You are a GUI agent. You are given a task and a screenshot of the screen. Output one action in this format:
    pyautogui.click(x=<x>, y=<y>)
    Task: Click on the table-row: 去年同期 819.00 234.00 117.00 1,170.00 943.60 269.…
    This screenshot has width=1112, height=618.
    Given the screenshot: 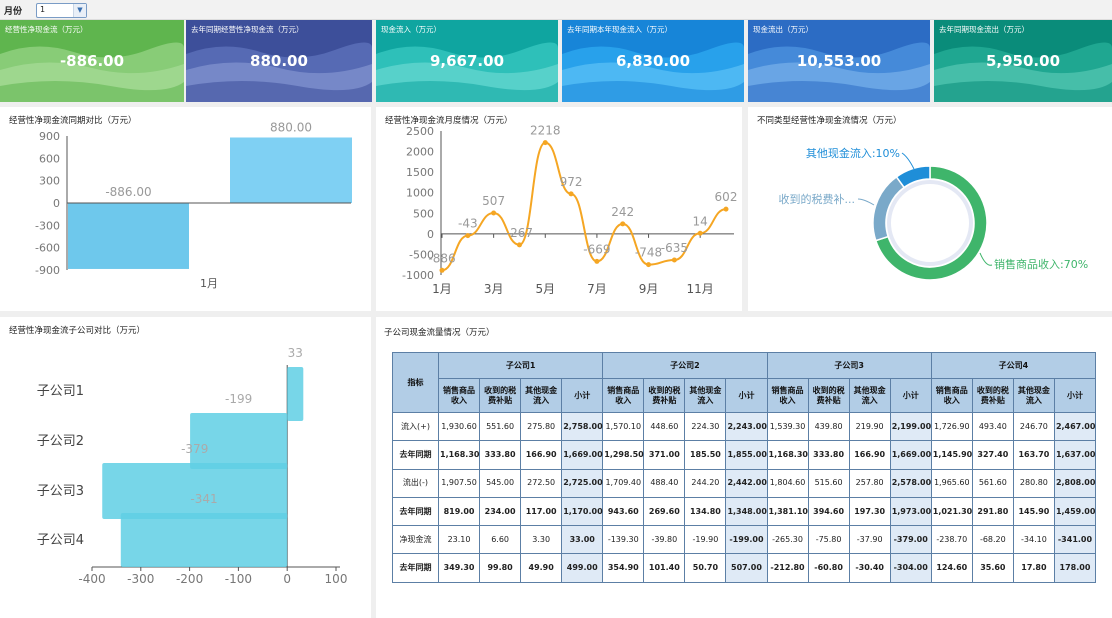 What is the action you would take?
    pyautogui.click(x=744, y=511)
    